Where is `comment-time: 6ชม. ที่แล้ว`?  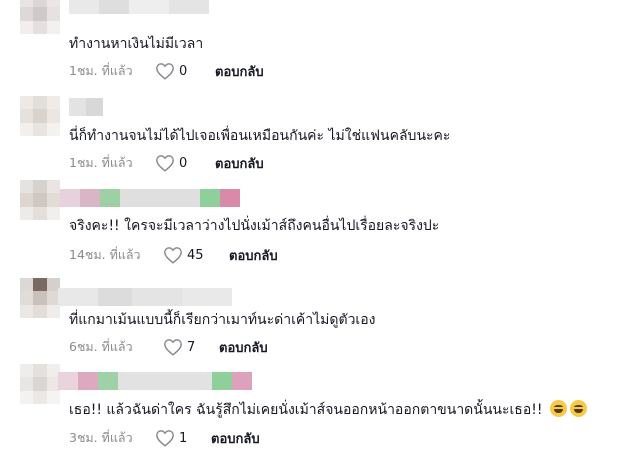
comment-time: 6ชม. ที่แล้ว is located at coordinates (101, 346).